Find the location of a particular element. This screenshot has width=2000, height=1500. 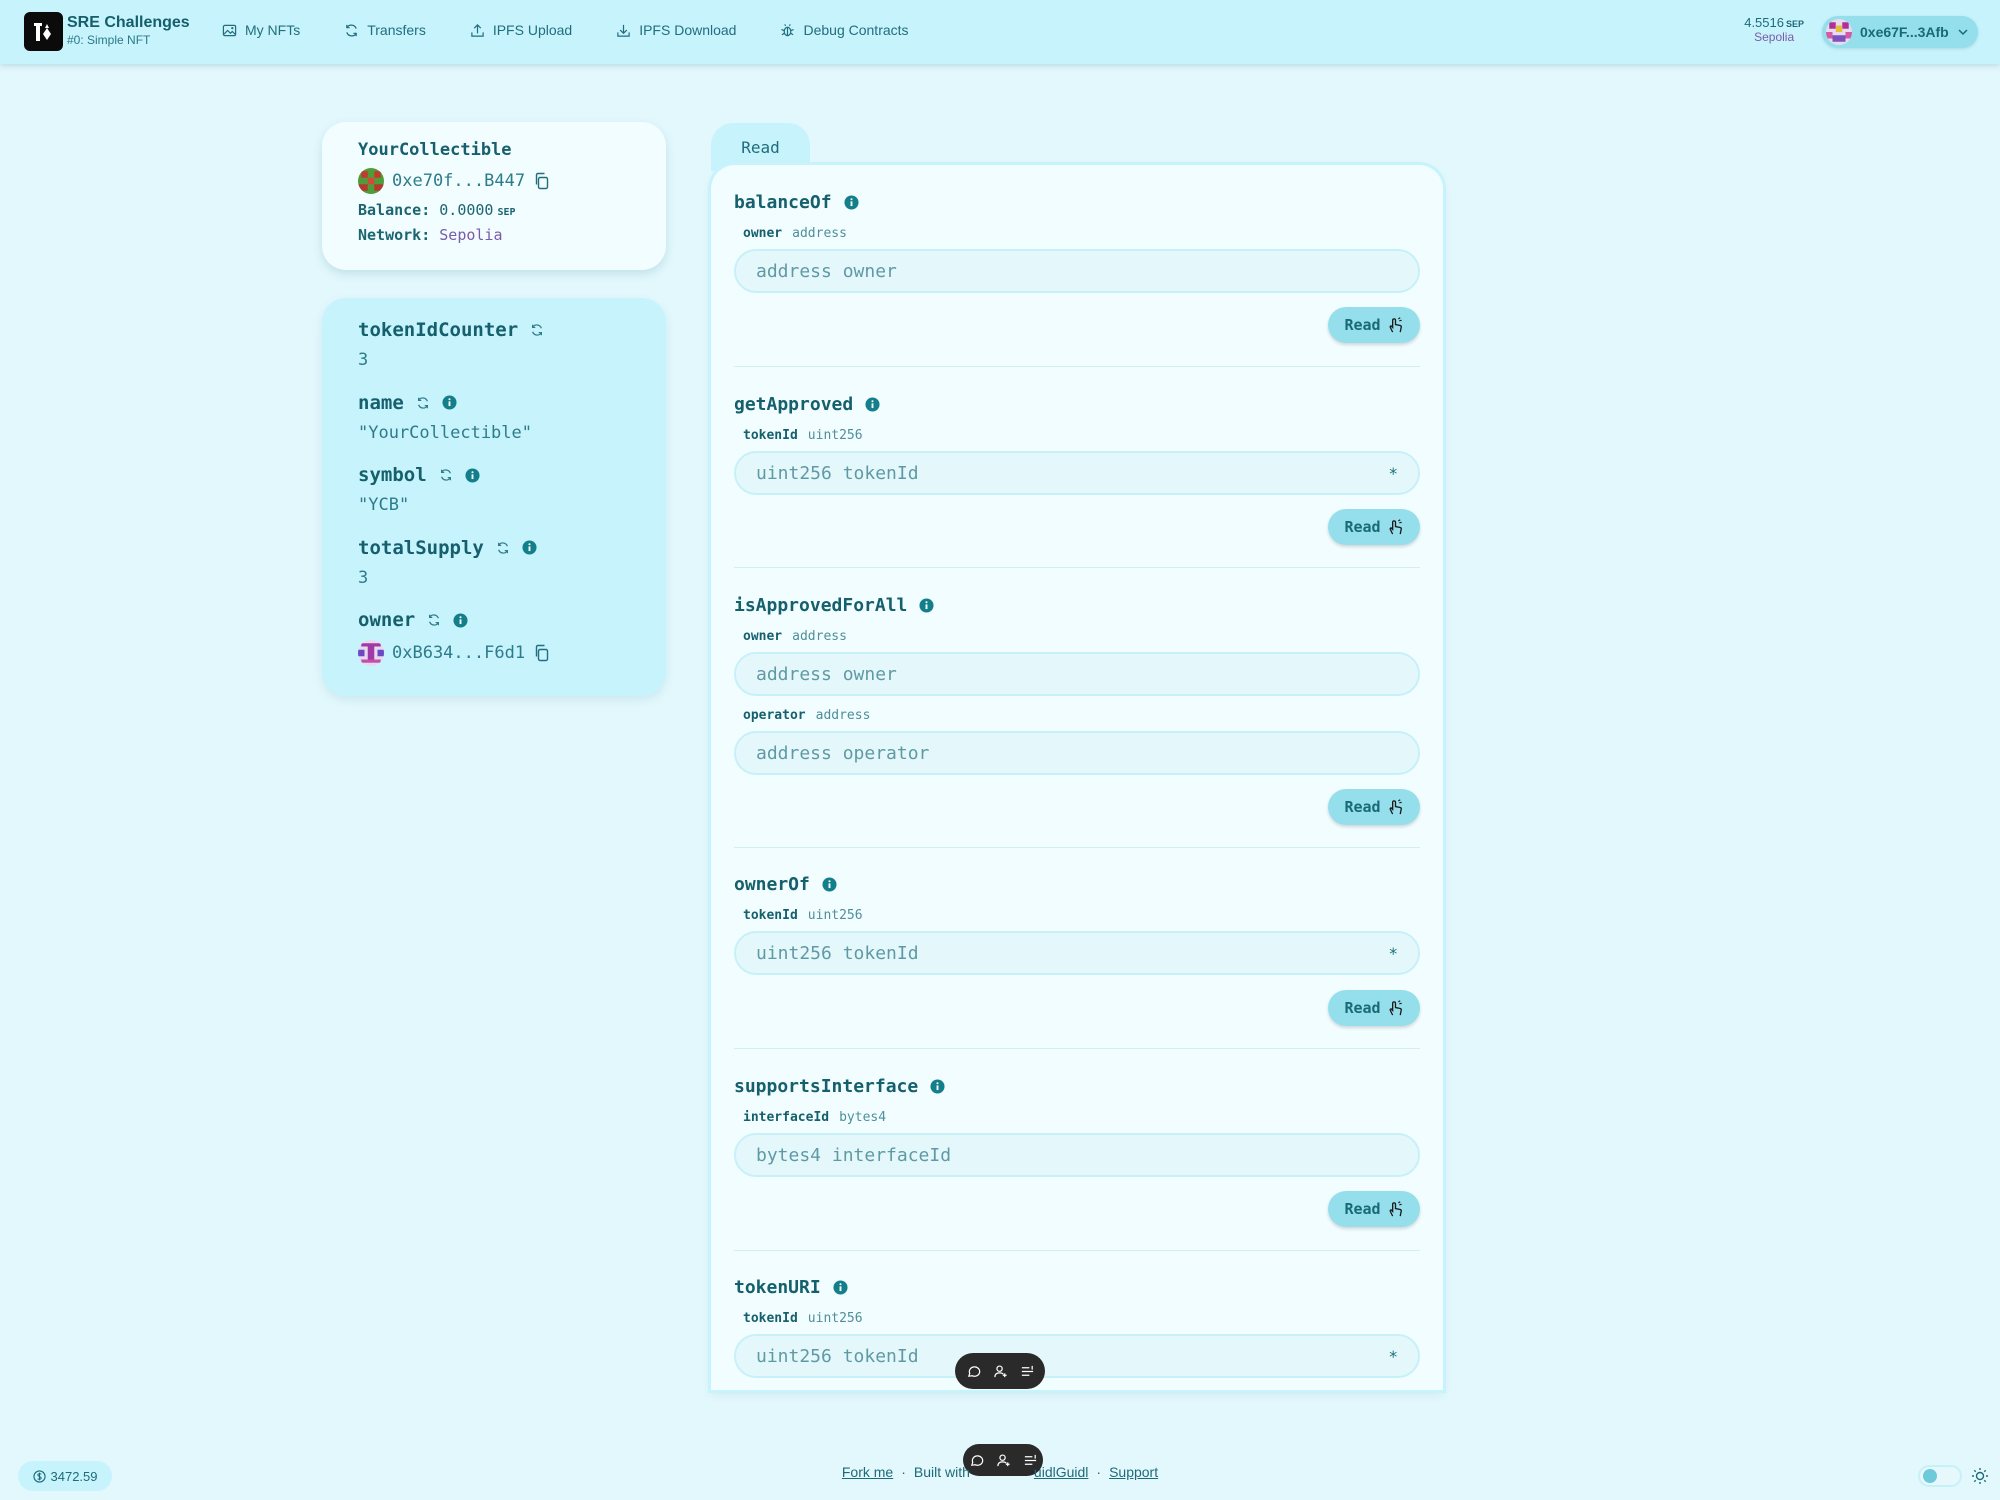

logo-icon is located at coordinates (42, 31).